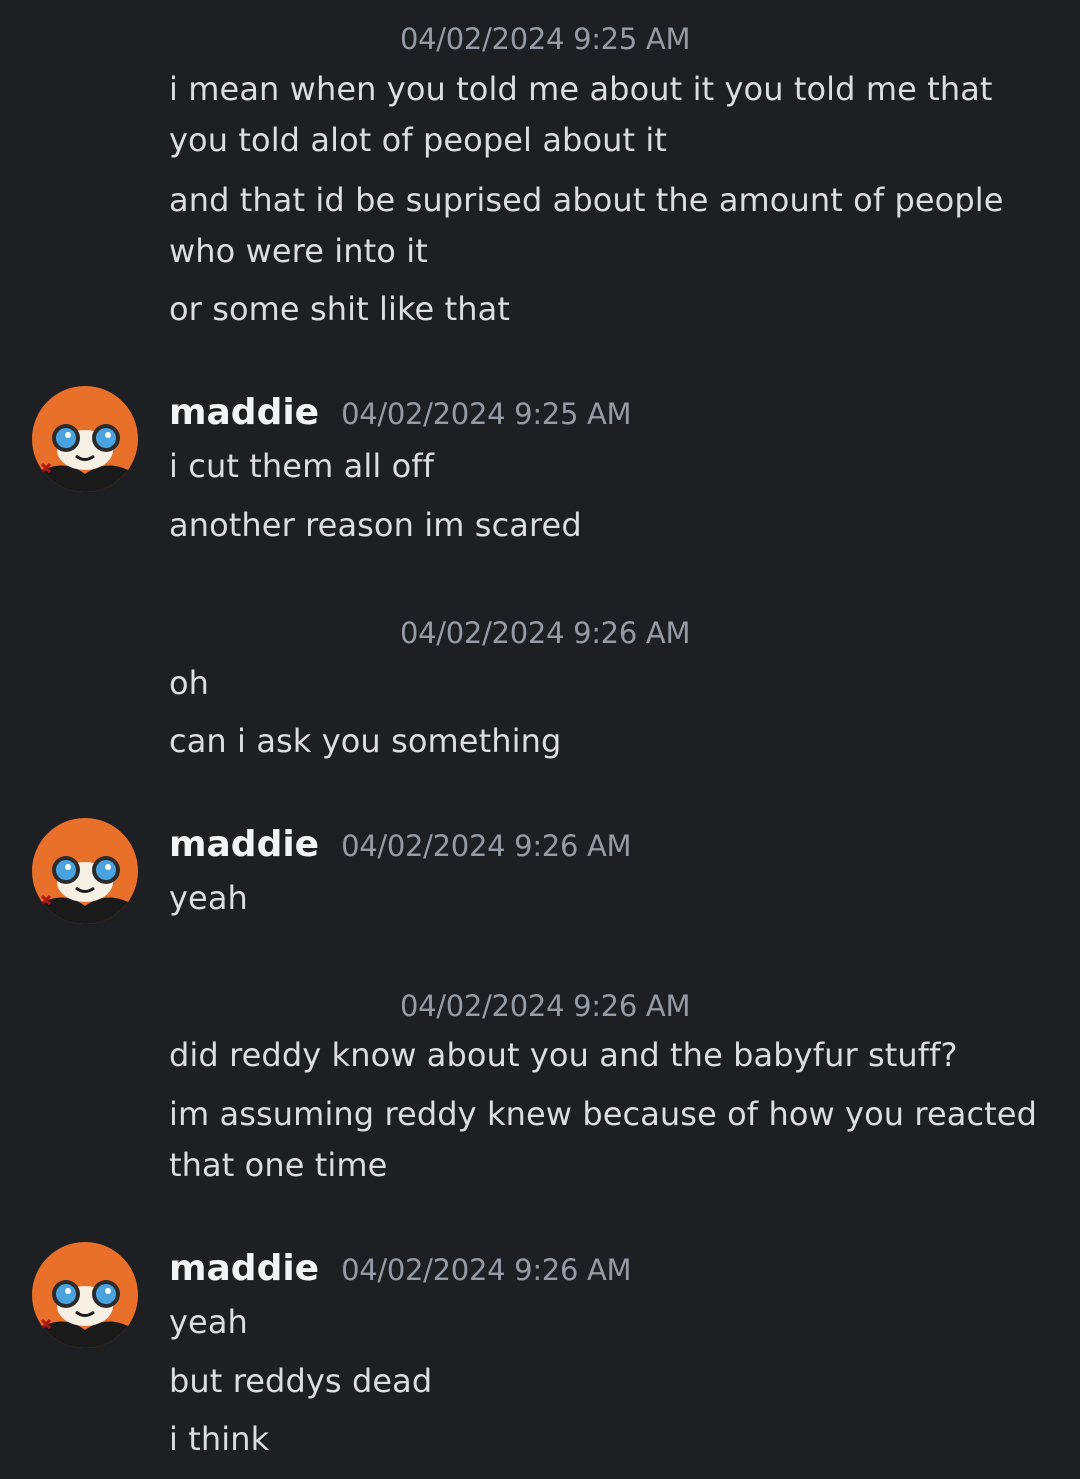 Image resolution: width=1080 pixels, height=1479 pixels. Describe the element at coordinates (609, 1381) in the screenshot. I see `chat-message: but reddys dead` at that location.